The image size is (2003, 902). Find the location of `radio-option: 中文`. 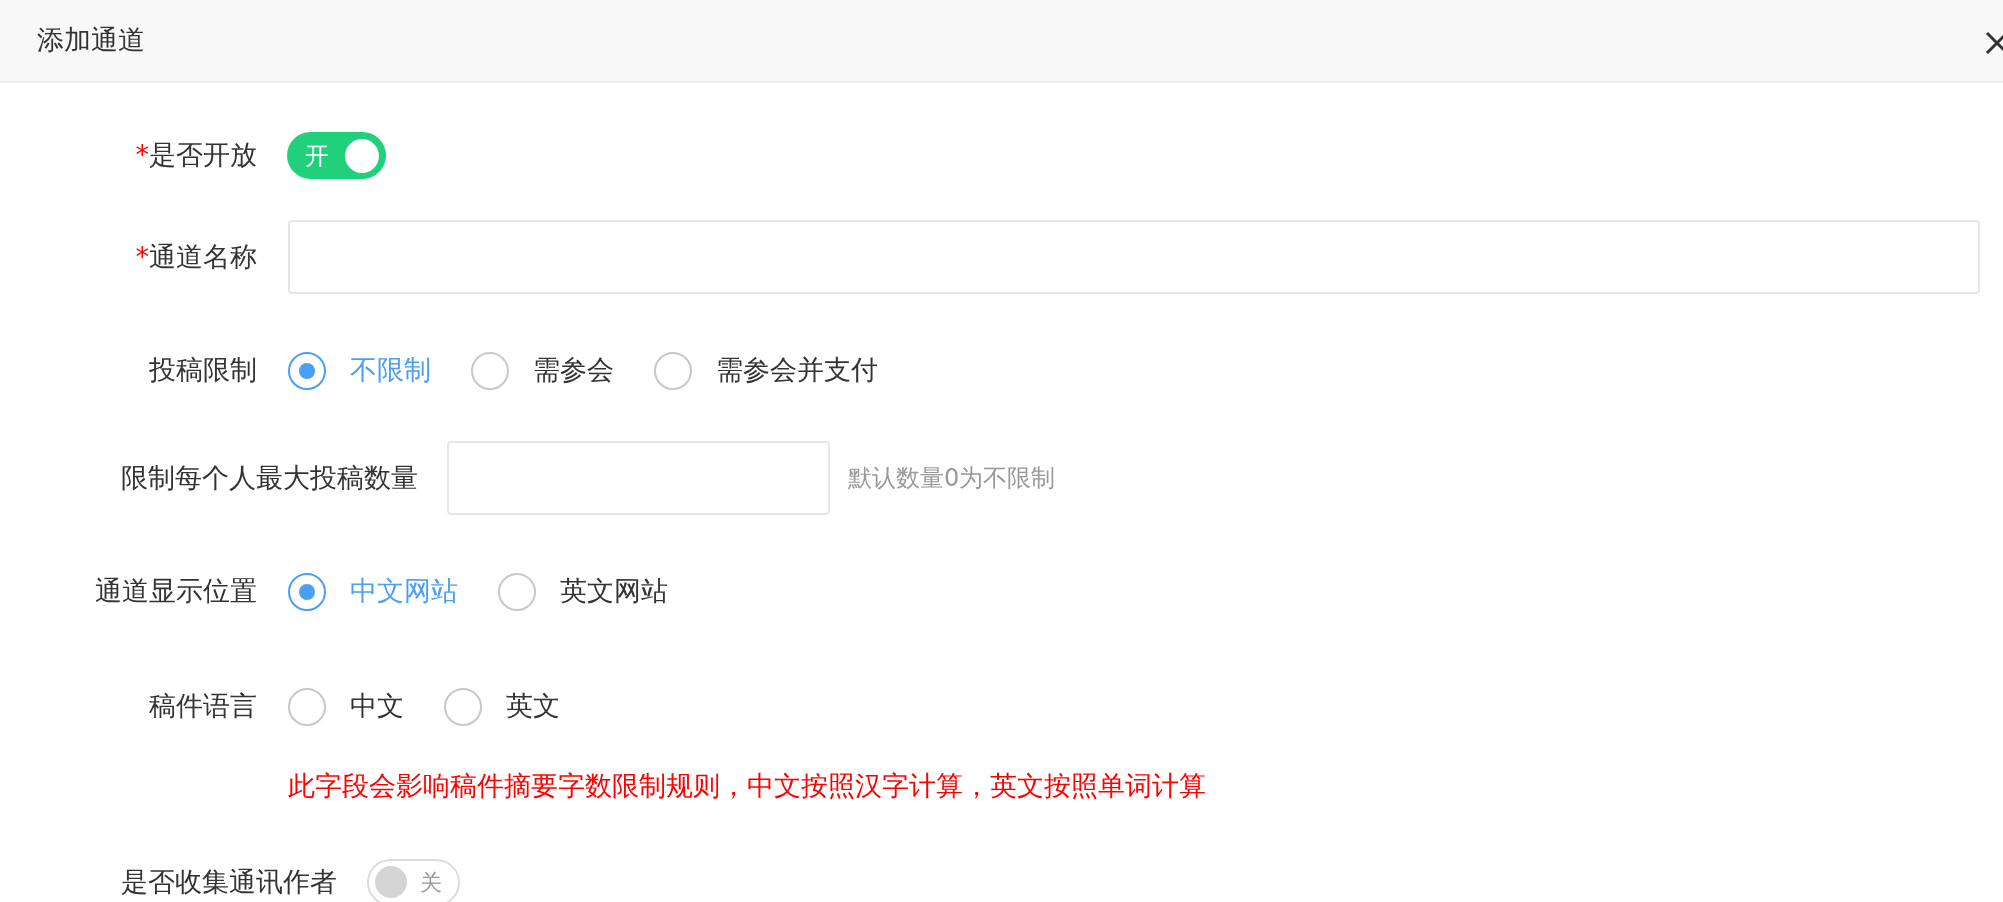

radio-option: 中文 is located at coordinates (346, 706).